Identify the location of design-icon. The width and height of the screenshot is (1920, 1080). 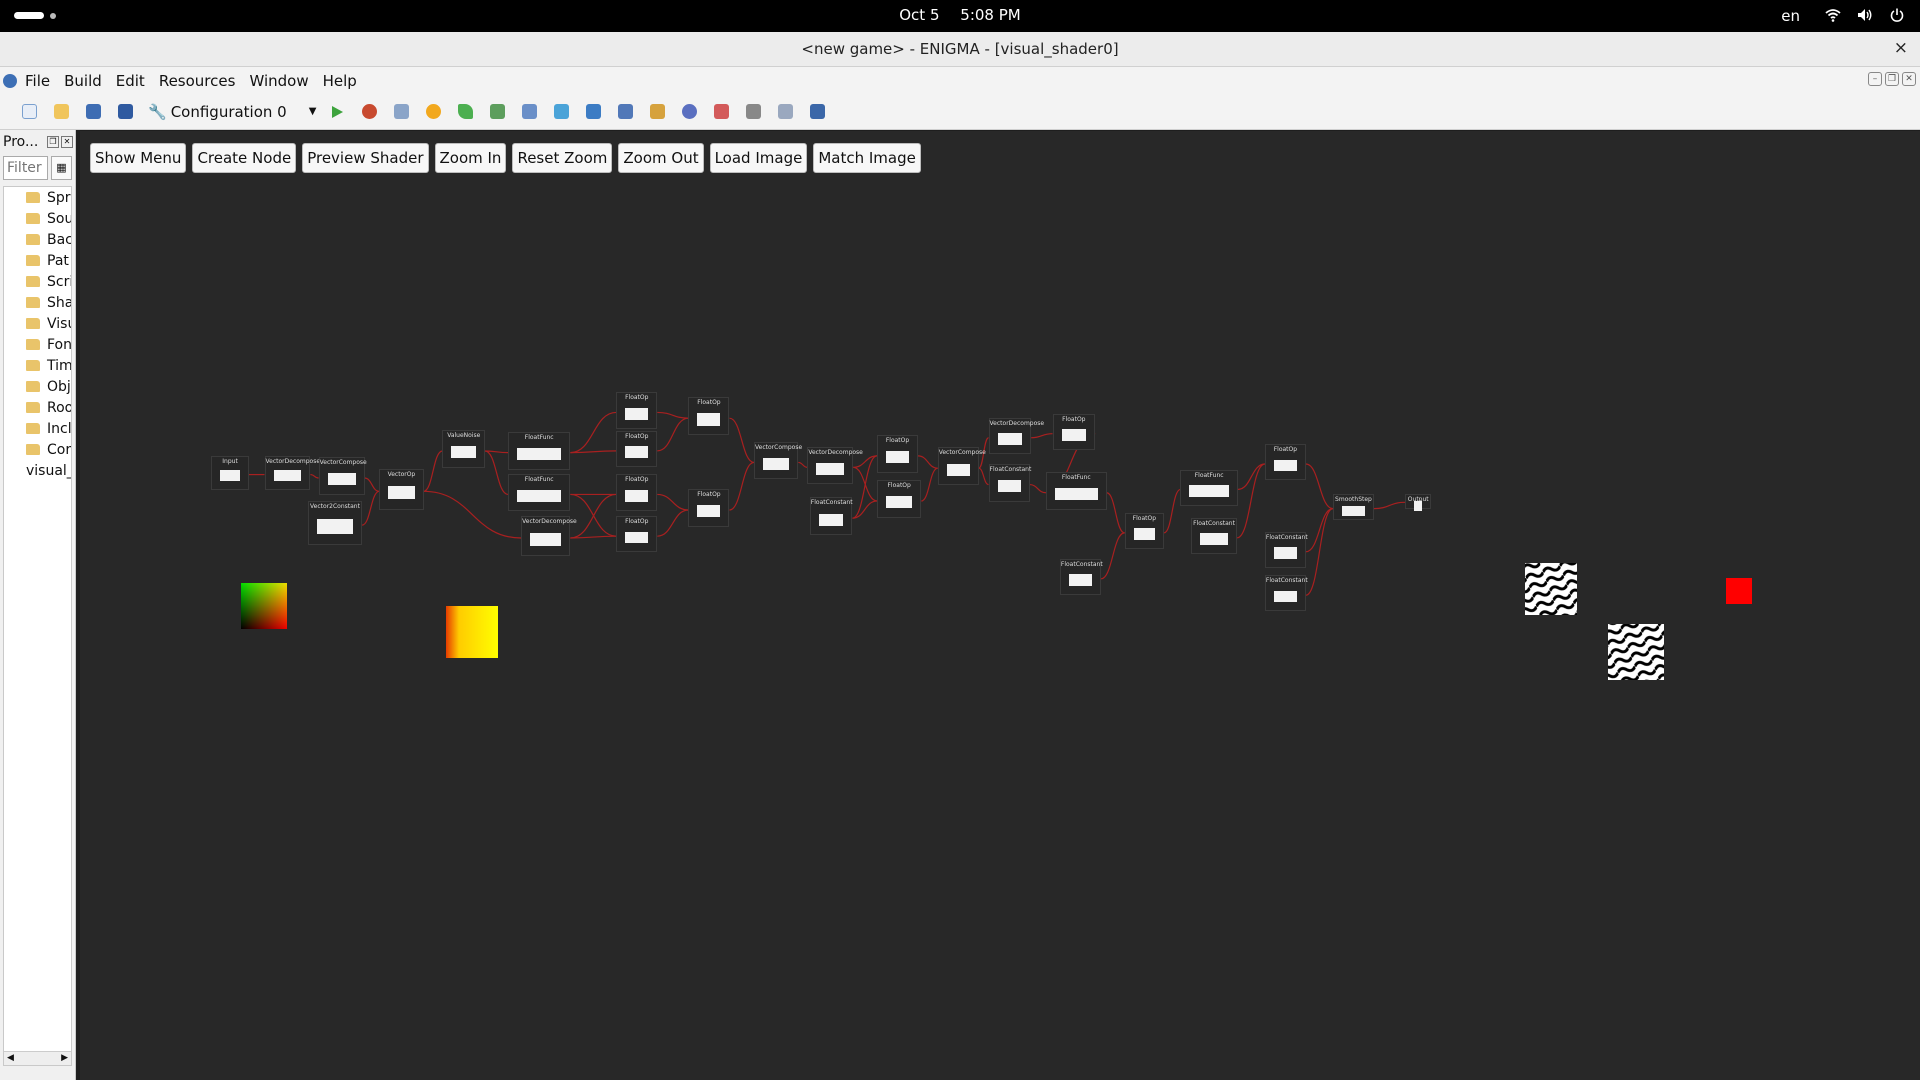
(401, 112).